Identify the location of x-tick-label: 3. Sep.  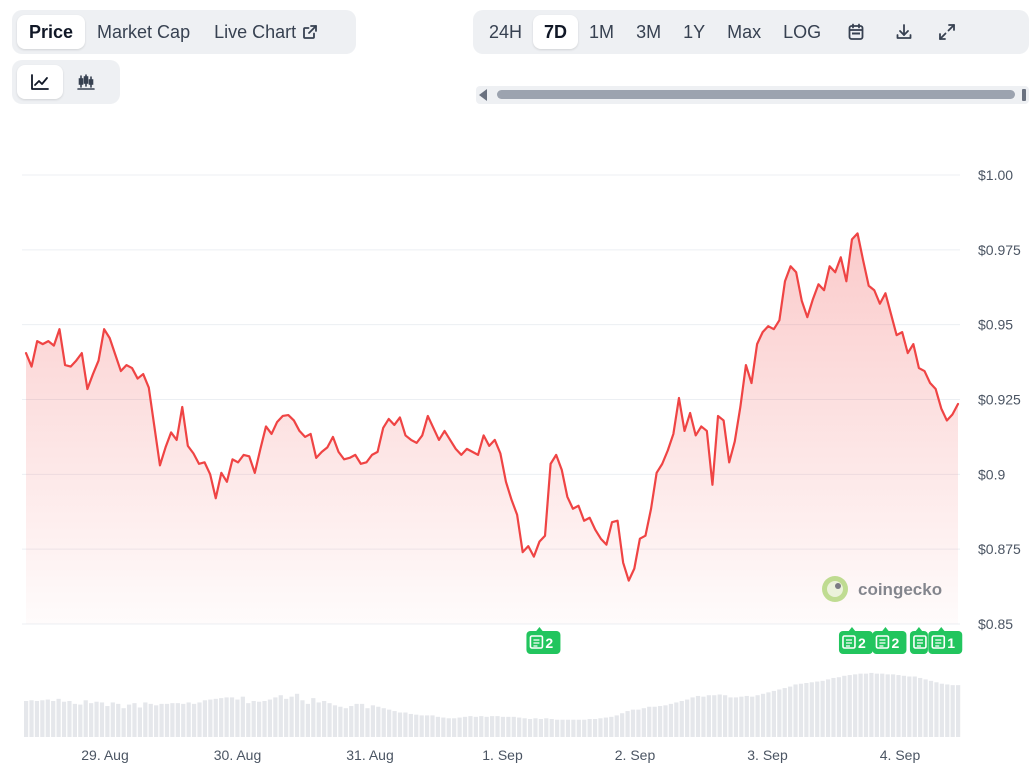
(767, 755).